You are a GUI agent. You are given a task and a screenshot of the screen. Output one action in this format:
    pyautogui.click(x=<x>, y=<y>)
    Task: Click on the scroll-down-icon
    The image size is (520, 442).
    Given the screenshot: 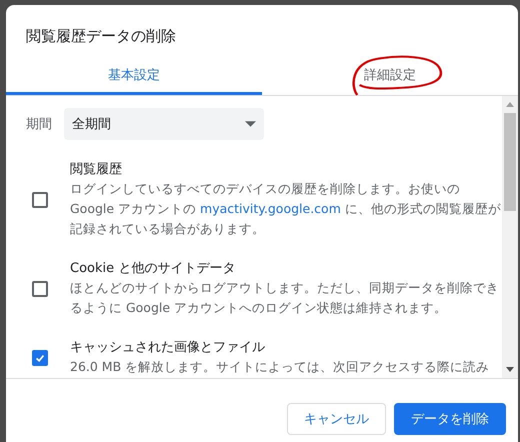 What is the action you would take?
    pyautogui.click(x=510, y=369)
    